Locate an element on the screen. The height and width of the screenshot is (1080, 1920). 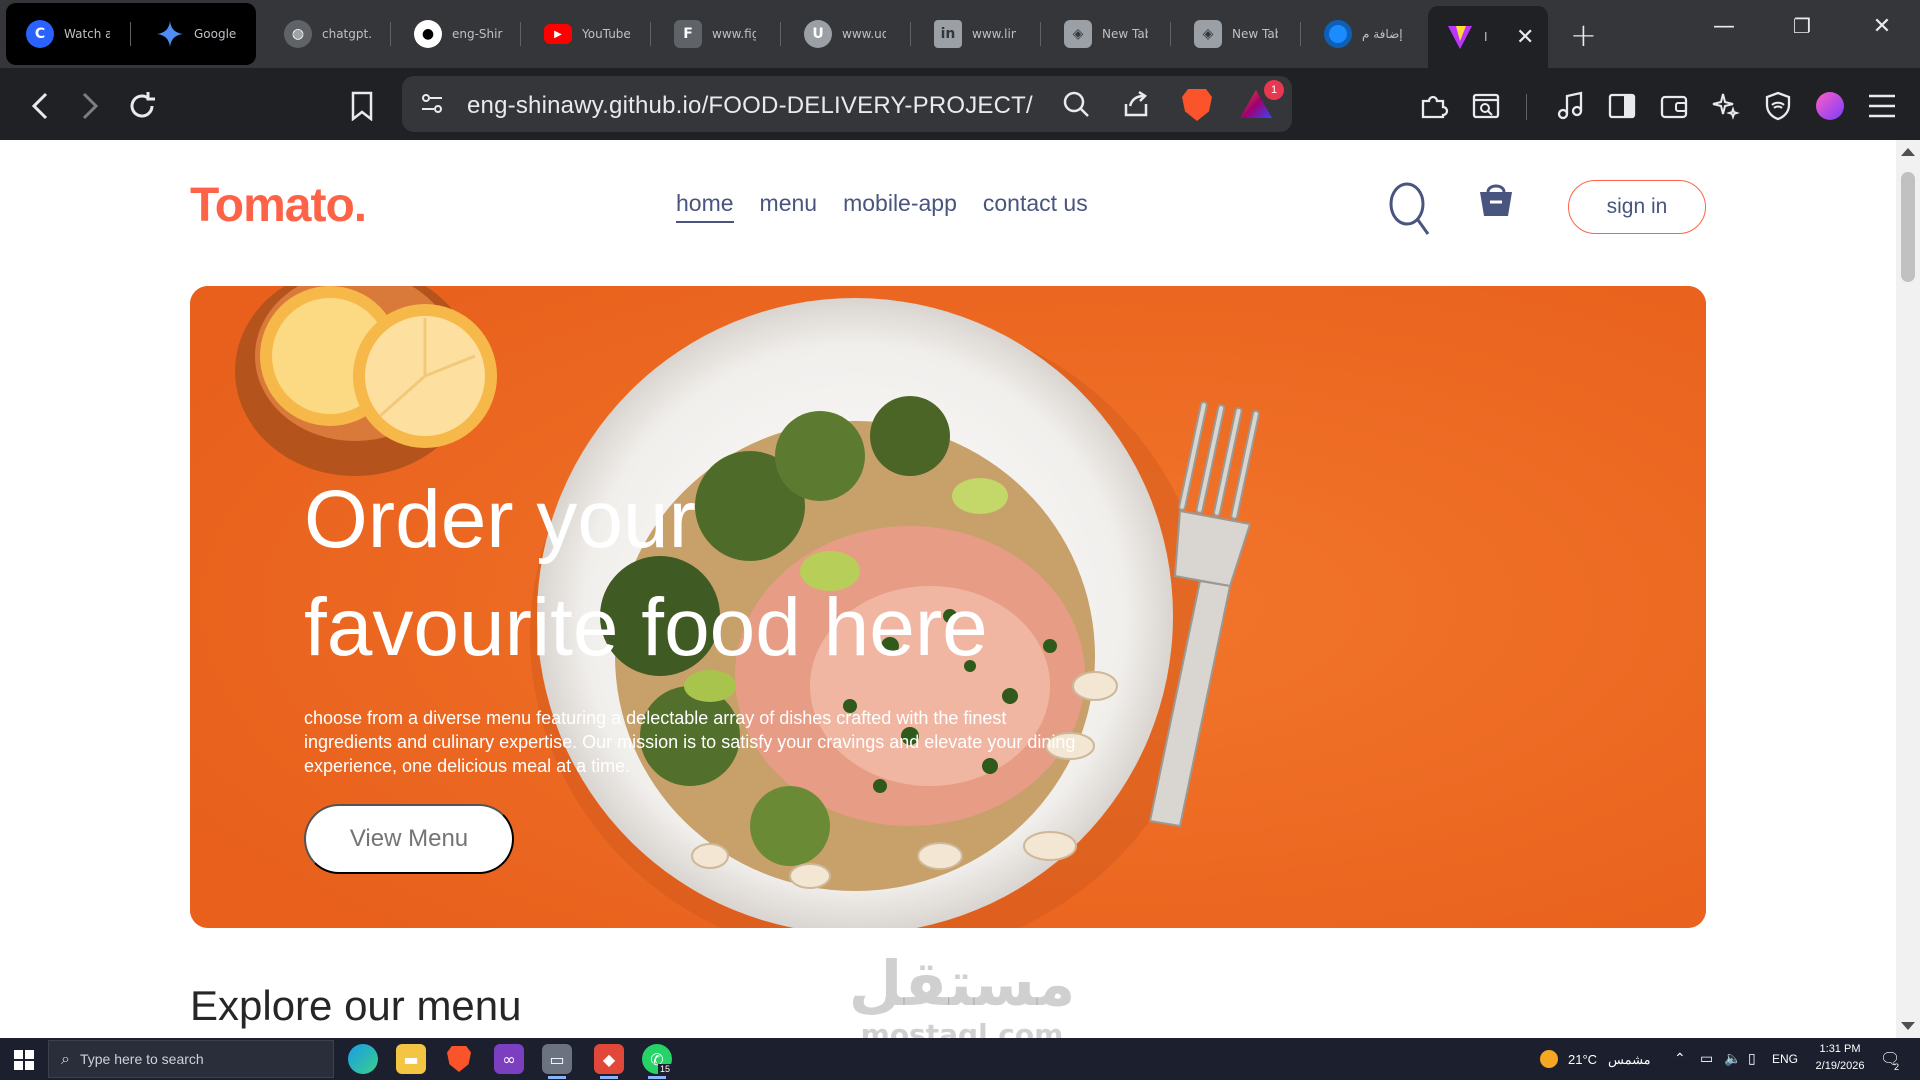
restore-button: ❐ is located at coordinates (1802, 26).